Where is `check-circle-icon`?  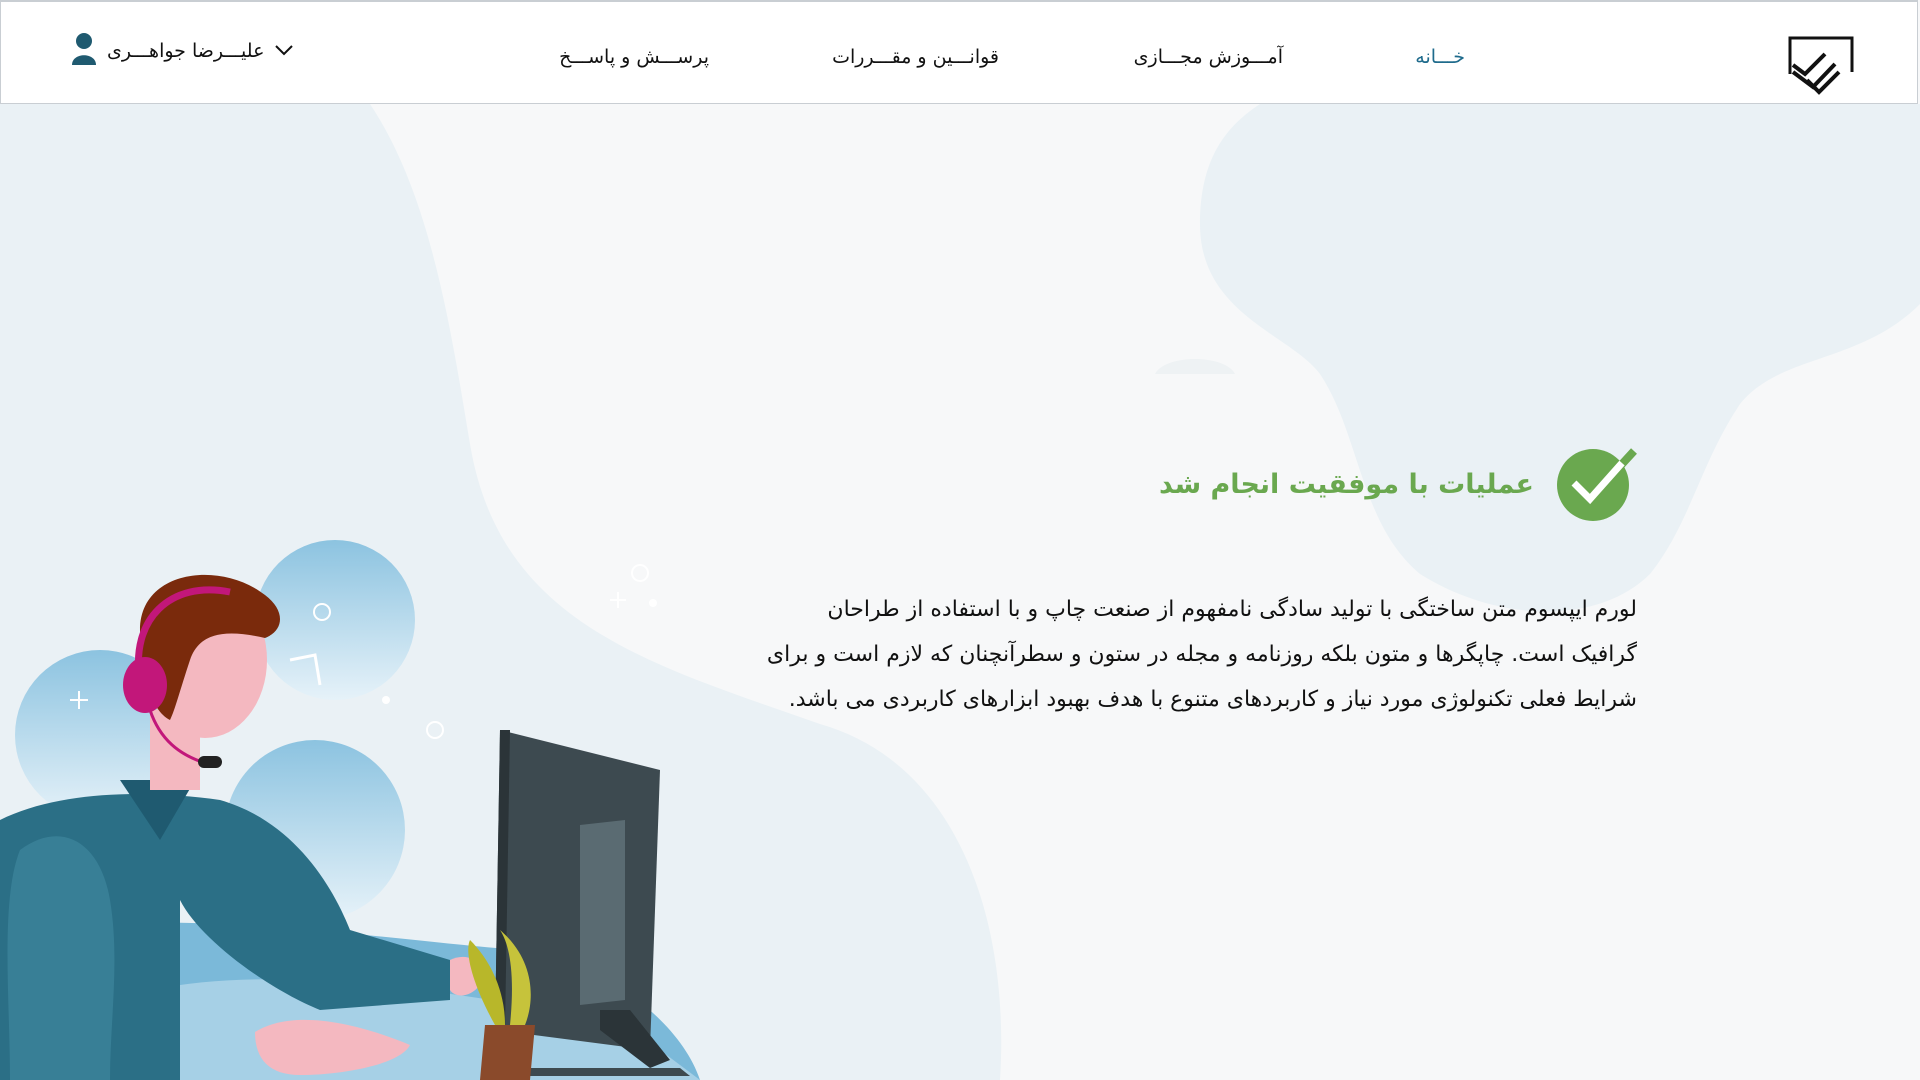 check-circle-icon is located at coordinates (1597, 484).